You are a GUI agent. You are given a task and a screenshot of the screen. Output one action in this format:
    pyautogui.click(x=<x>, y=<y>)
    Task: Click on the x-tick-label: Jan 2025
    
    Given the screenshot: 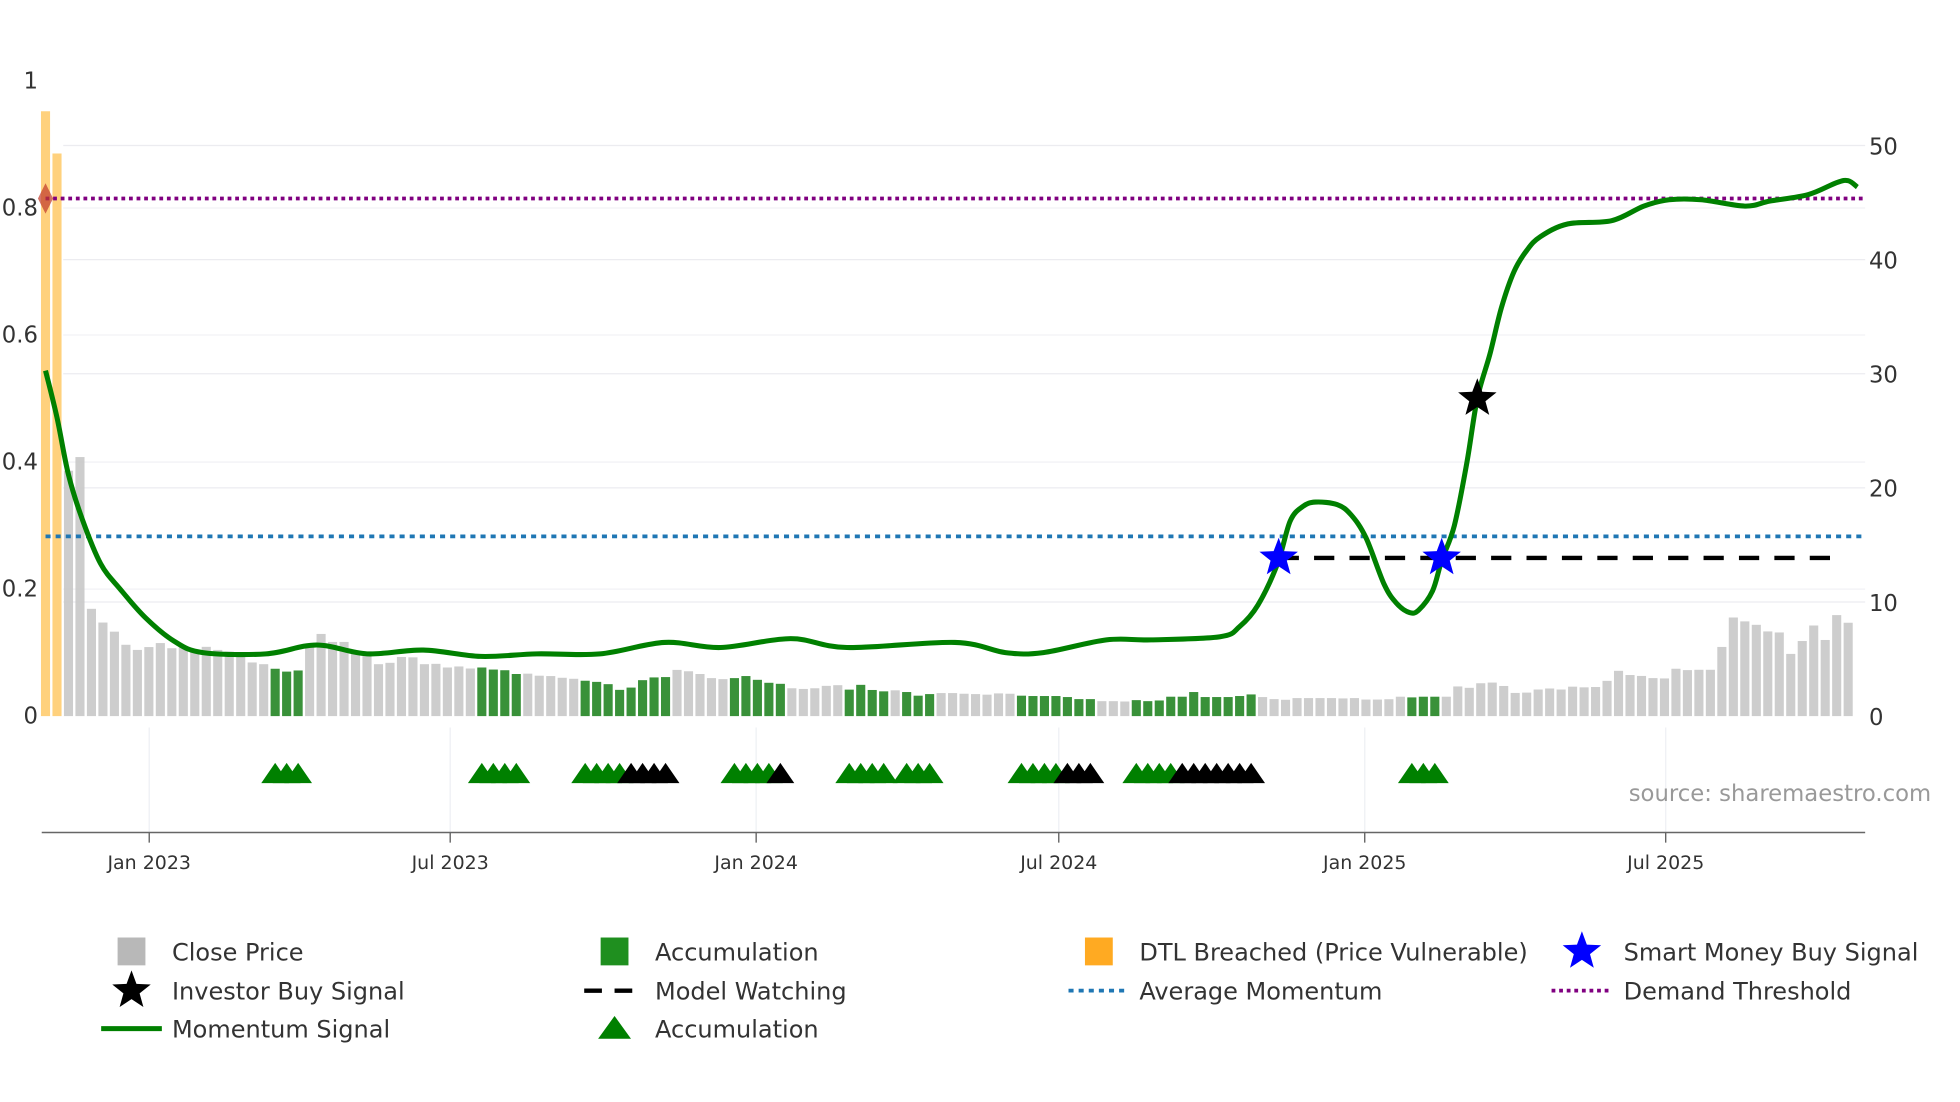 What is the action you would take?
    pyautogui.click(x=1364, y=863)
    